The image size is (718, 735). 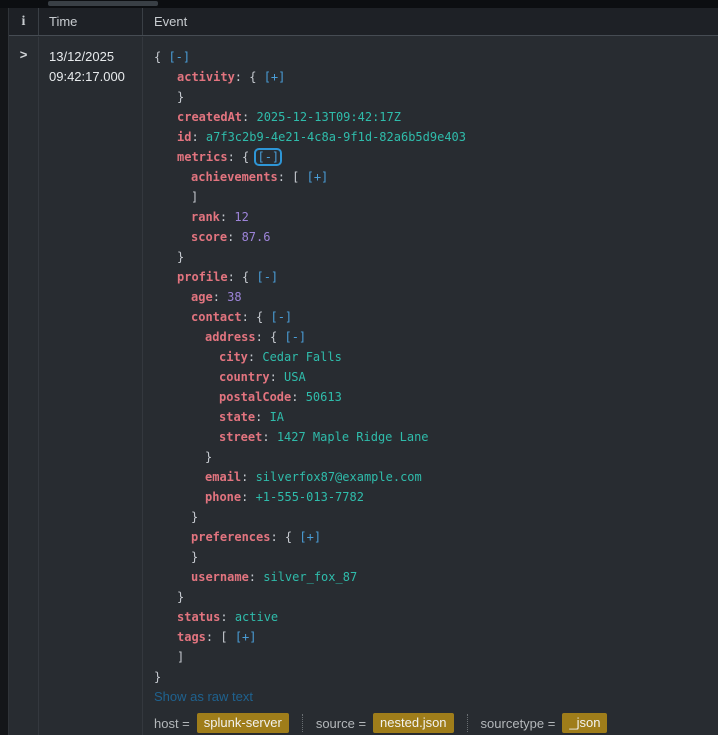 I want to click on host-field-label: host =, so click(x=172, y=723).